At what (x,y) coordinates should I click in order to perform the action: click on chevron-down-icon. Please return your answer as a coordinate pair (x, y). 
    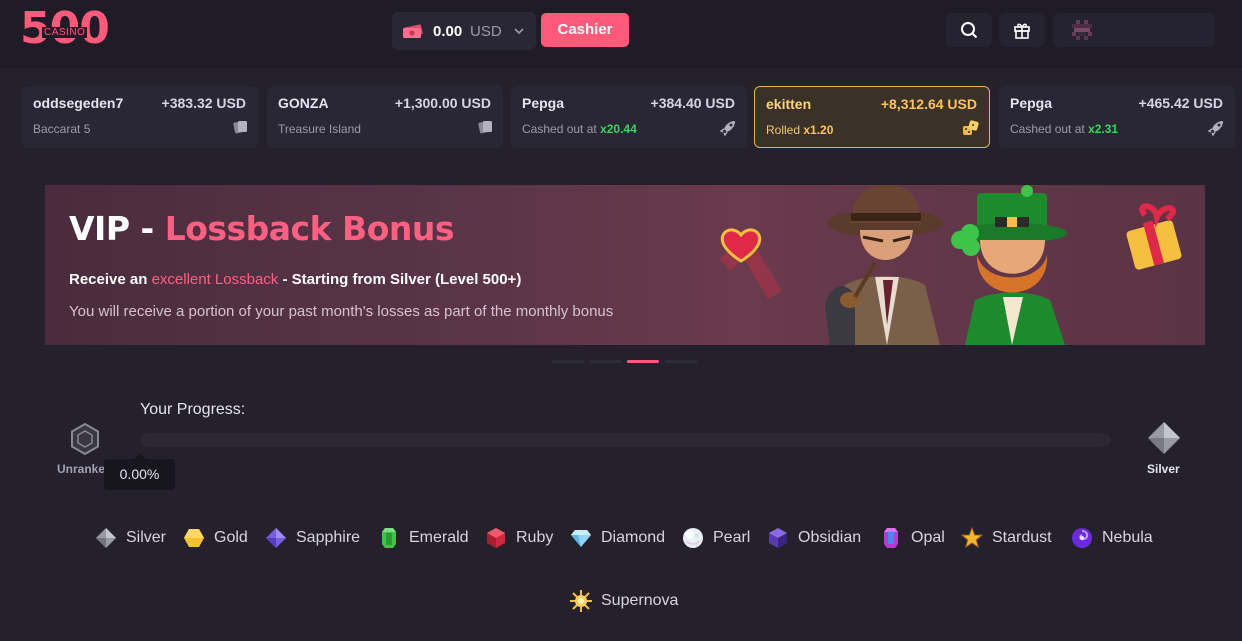
    Looking at the image, I should click on (519, 31).